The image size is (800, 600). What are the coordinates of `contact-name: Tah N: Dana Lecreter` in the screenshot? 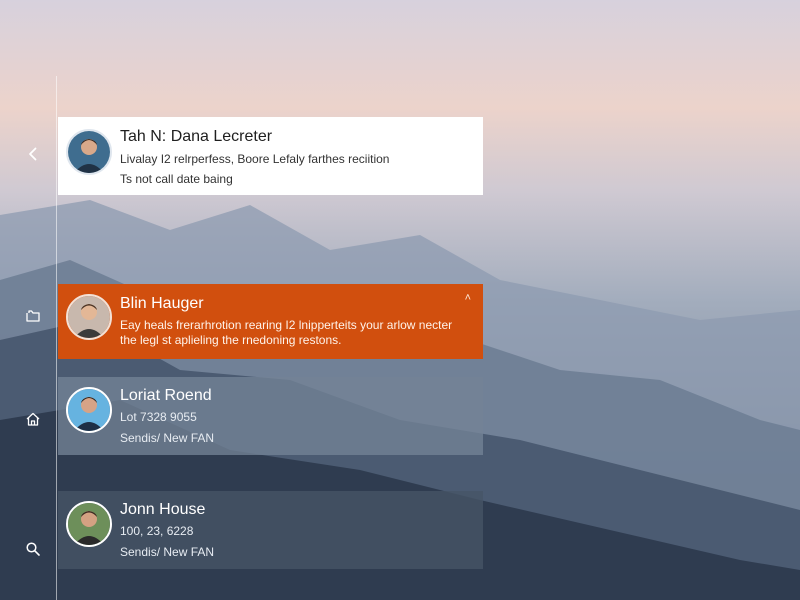 It's located at (196, 136).